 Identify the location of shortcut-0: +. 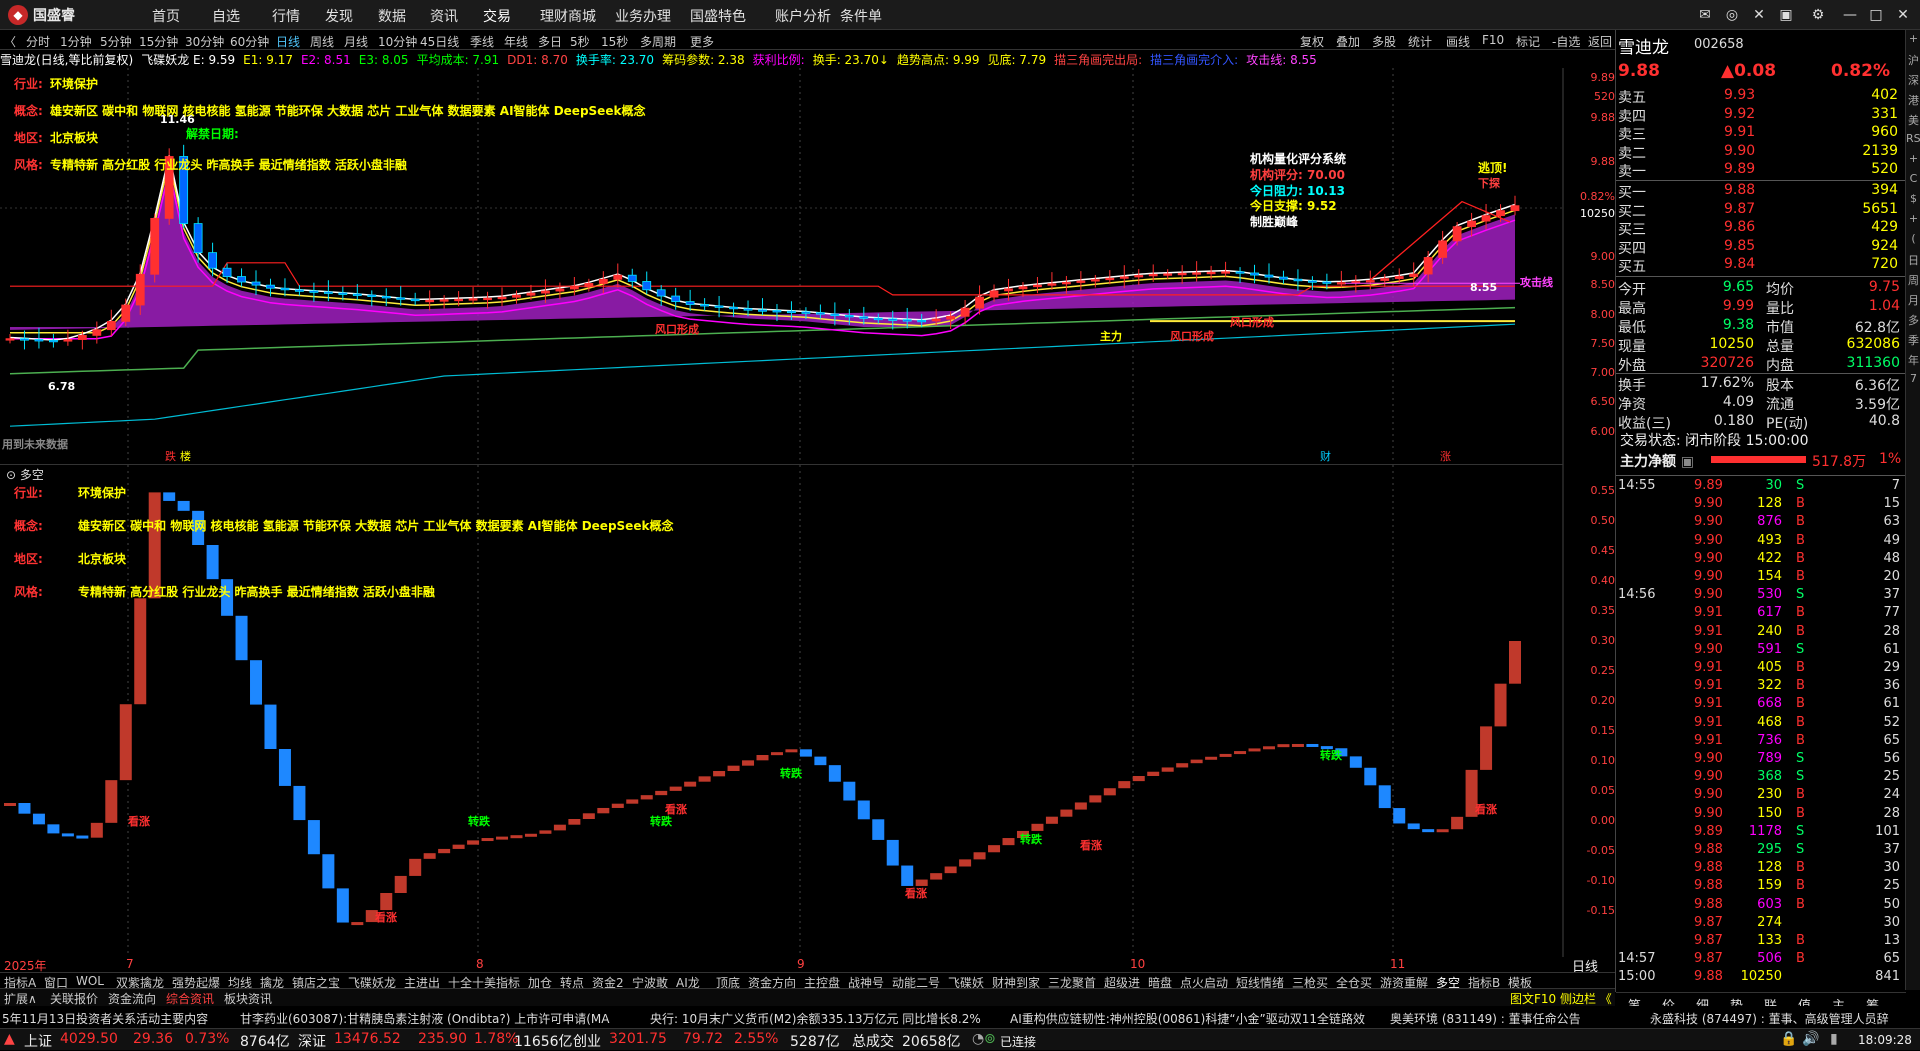
(1913, 41).